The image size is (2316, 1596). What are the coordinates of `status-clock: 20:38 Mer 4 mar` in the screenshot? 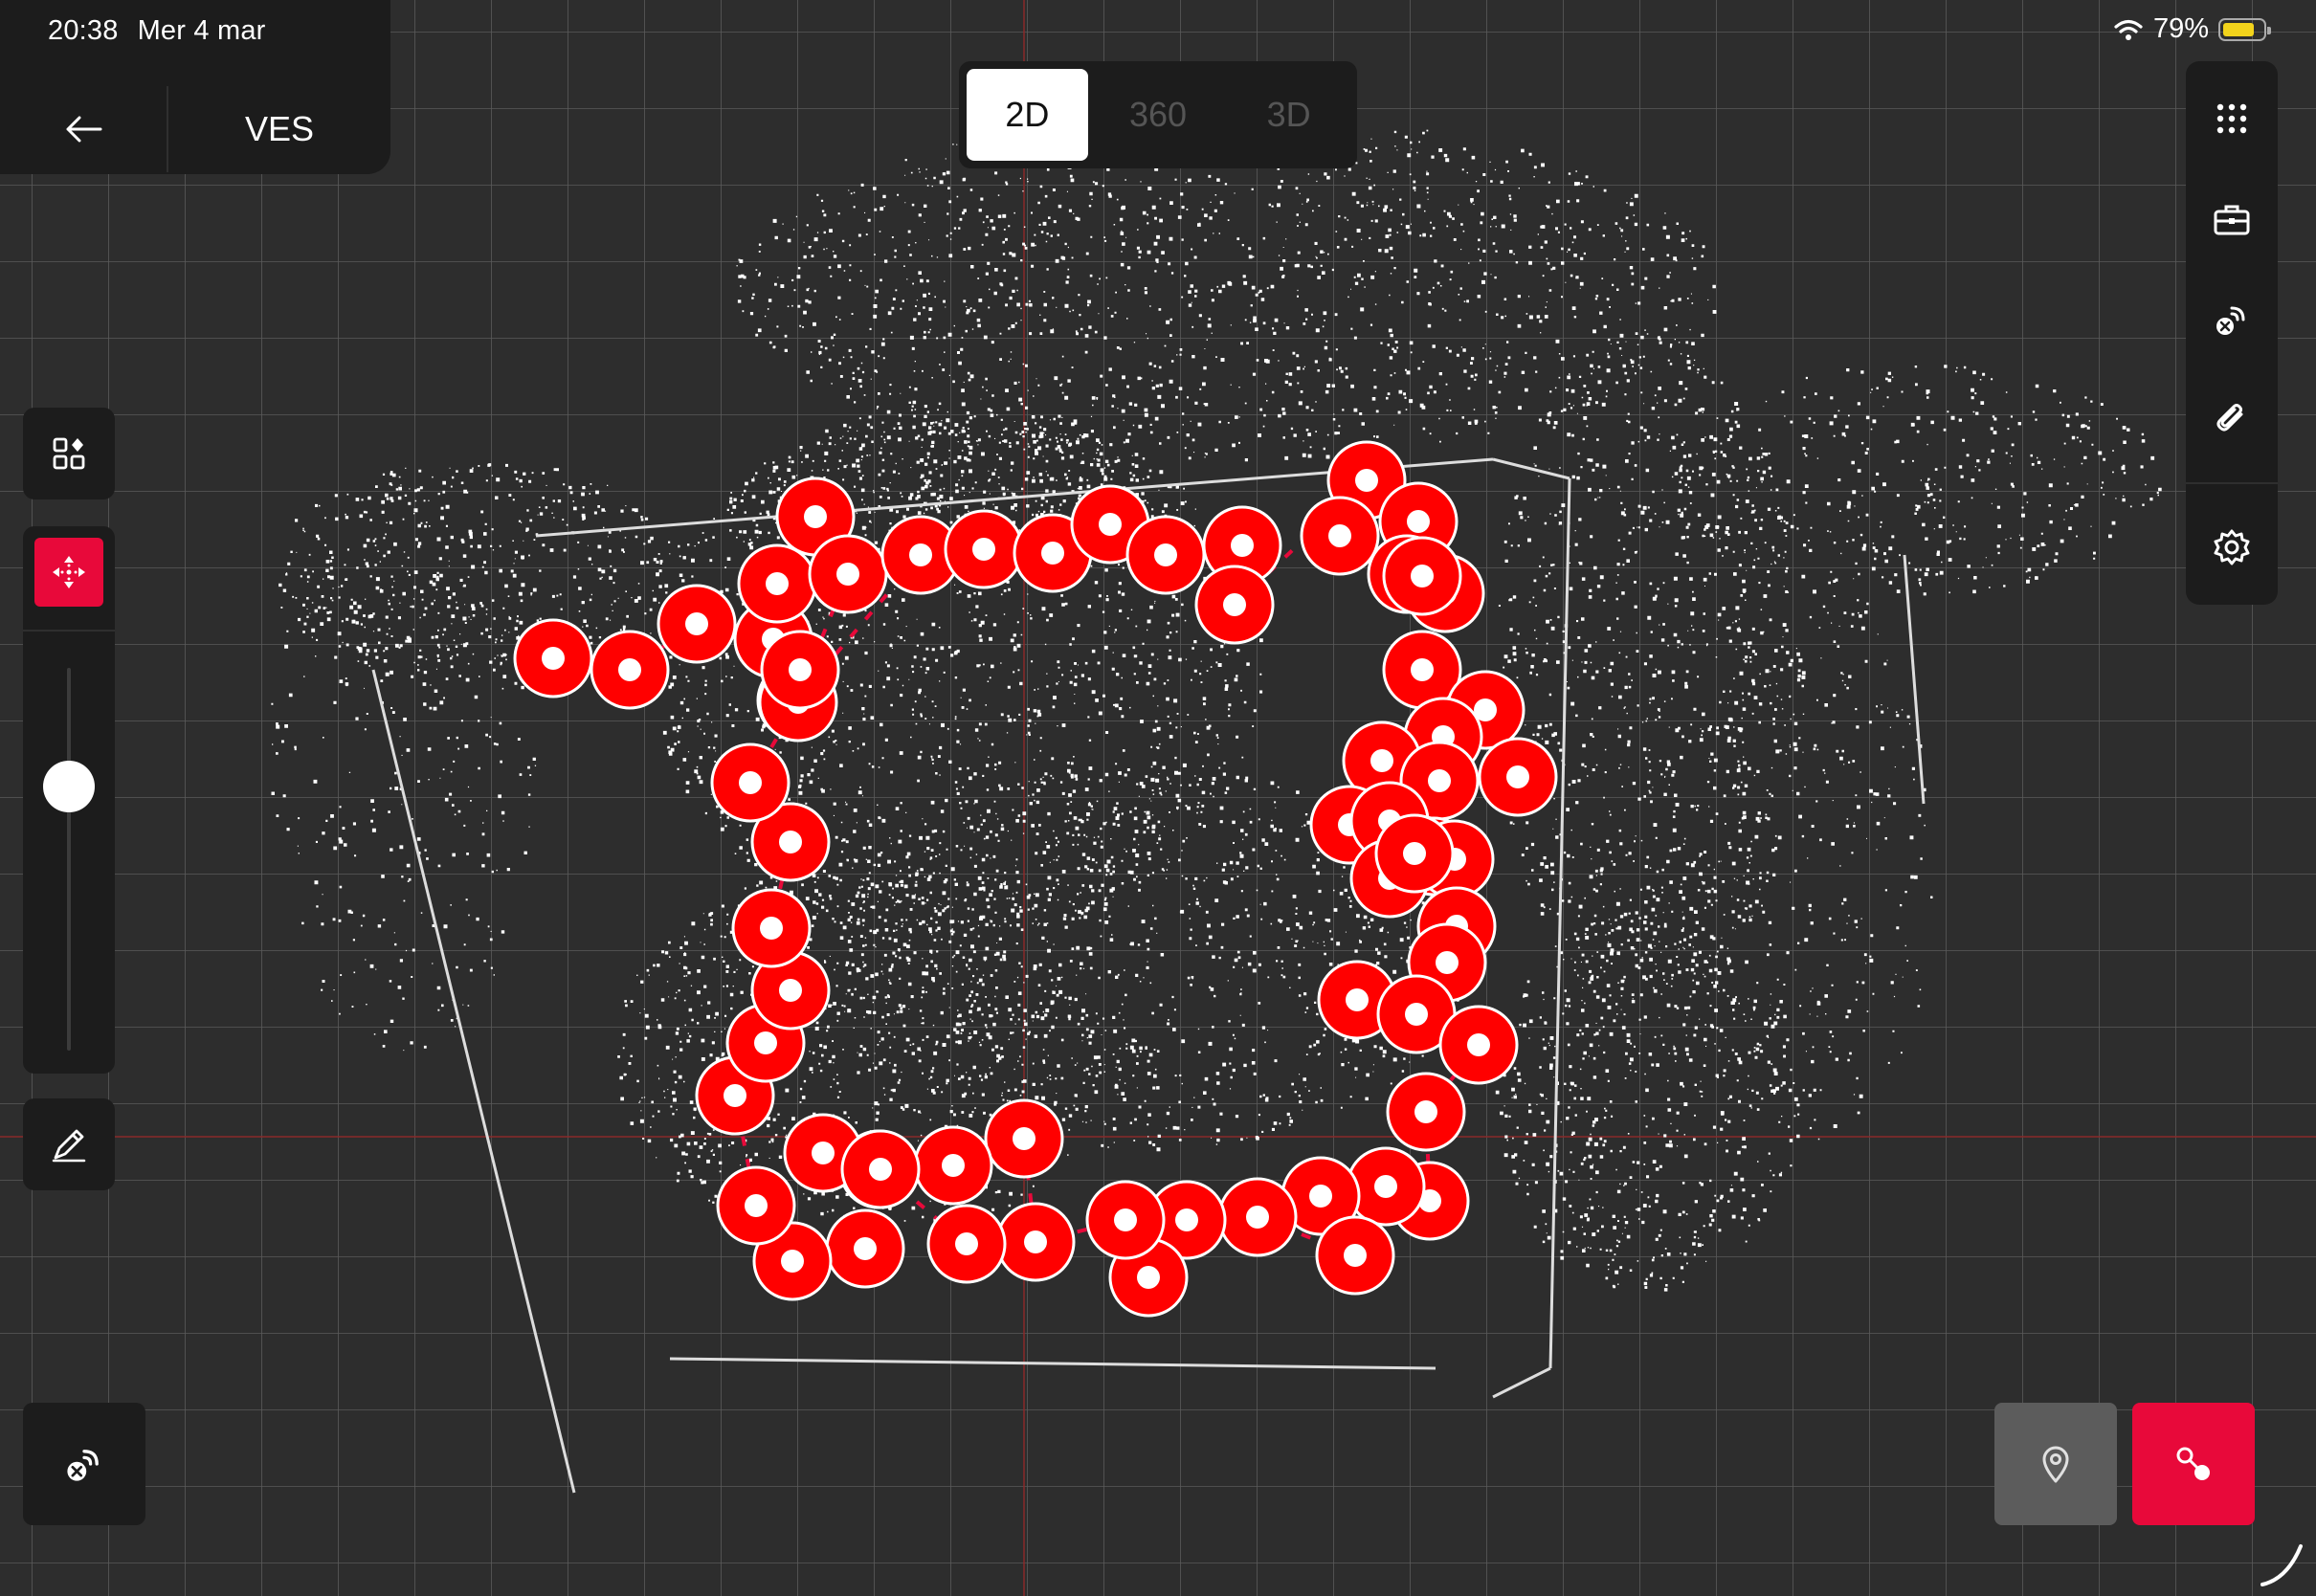 It's located at (157, 31).